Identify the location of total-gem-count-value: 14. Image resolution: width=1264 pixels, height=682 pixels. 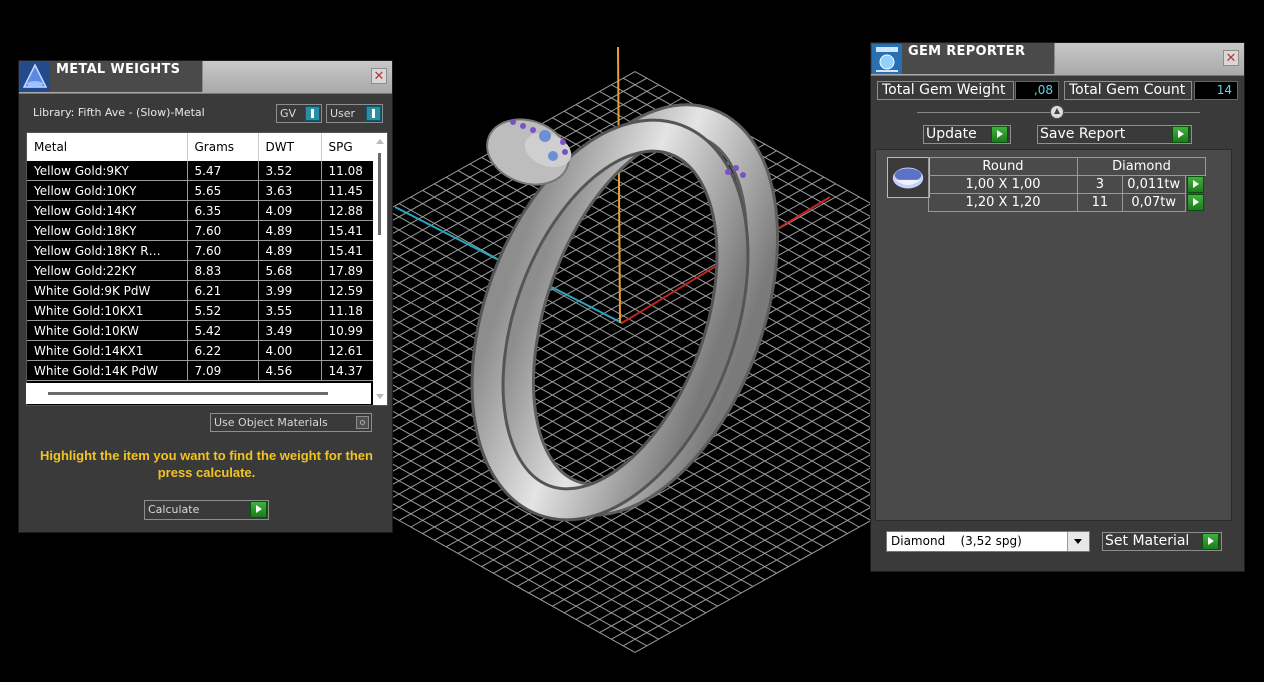
(1216, 90).